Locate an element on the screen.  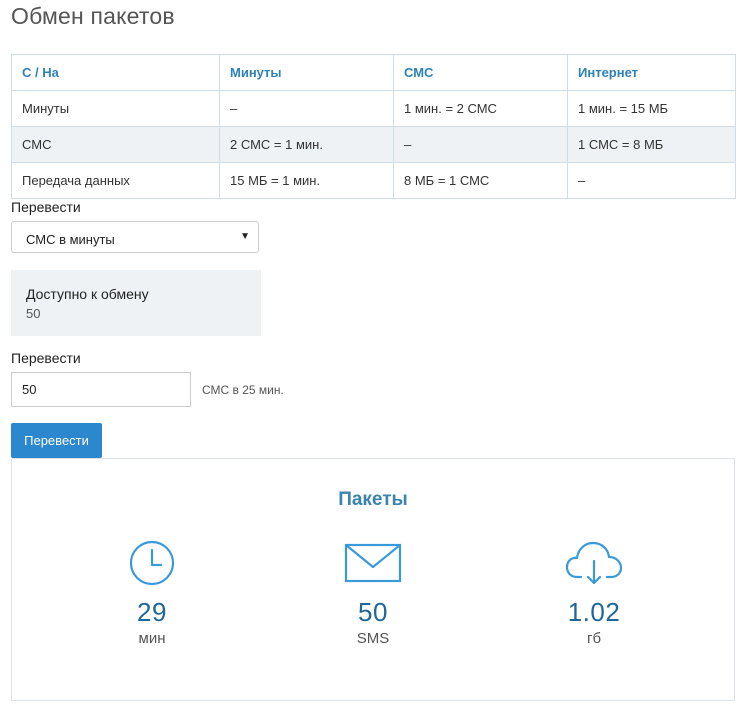
packages-title: Пакеты is located at coordinates (373, 499).